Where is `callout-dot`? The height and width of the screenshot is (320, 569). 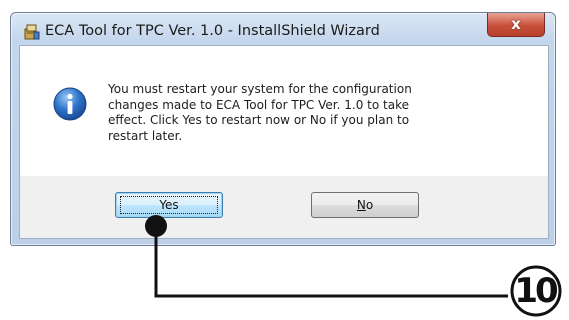
callout-dot is located at coordinates (156, 226).